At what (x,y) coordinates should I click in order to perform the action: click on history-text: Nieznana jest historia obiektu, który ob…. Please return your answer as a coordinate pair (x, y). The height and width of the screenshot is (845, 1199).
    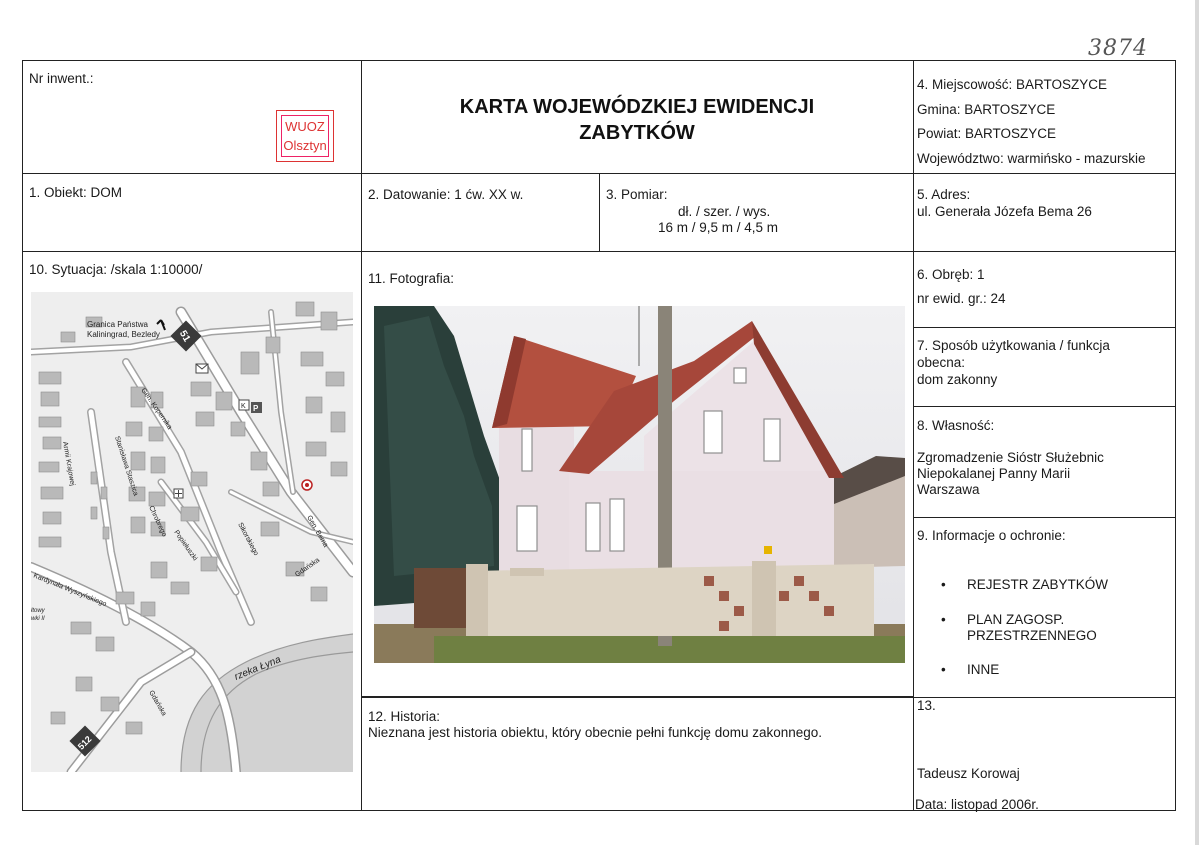
    Looking at the image, I should click on (595, 732).